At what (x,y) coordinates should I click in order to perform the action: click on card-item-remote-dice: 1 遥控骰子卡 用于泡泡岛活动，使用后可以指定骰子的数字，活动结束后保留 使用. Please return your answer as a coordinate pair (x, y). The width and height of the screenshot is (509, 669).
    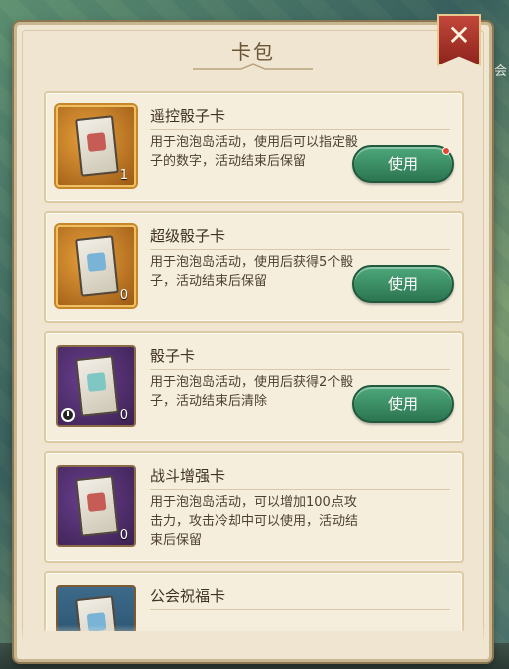
    Looking at the image, I should click on (254, 147).